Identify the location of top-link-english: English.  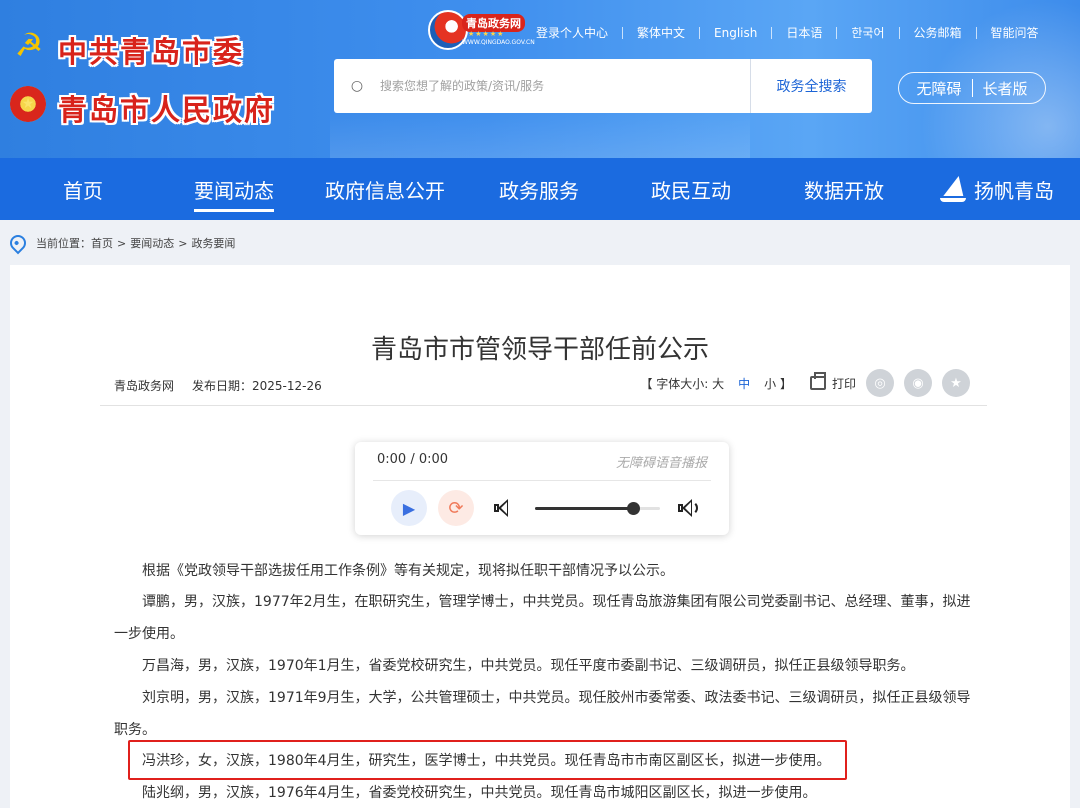
(735, 33).